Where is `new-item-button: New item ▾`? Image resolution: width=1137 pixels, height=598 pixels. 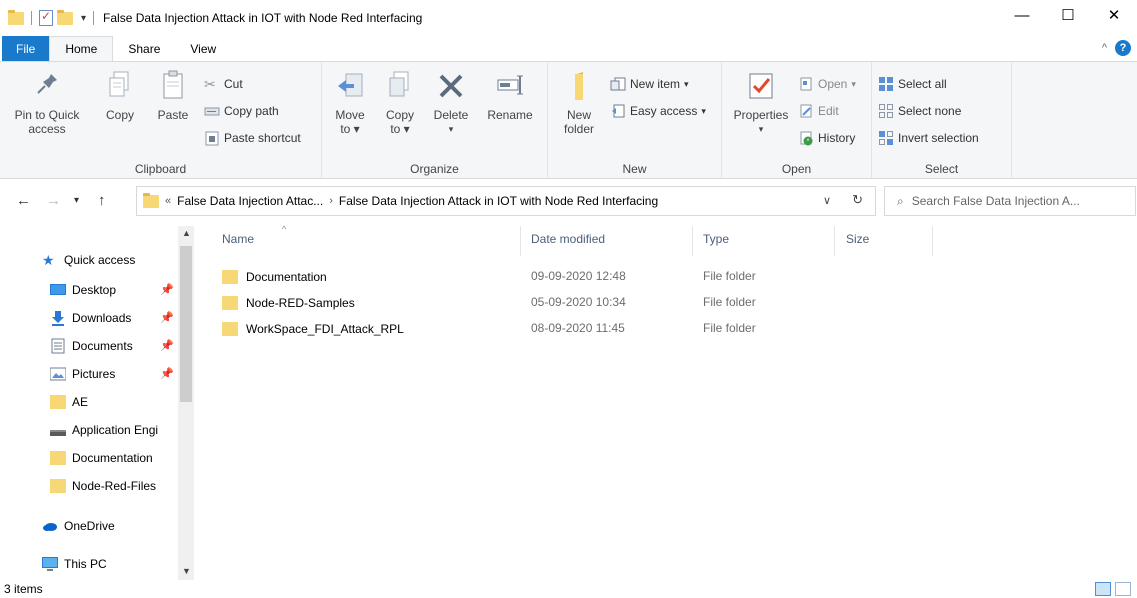
new-item-button: New item ▾ is located at coordinates (649, 84).